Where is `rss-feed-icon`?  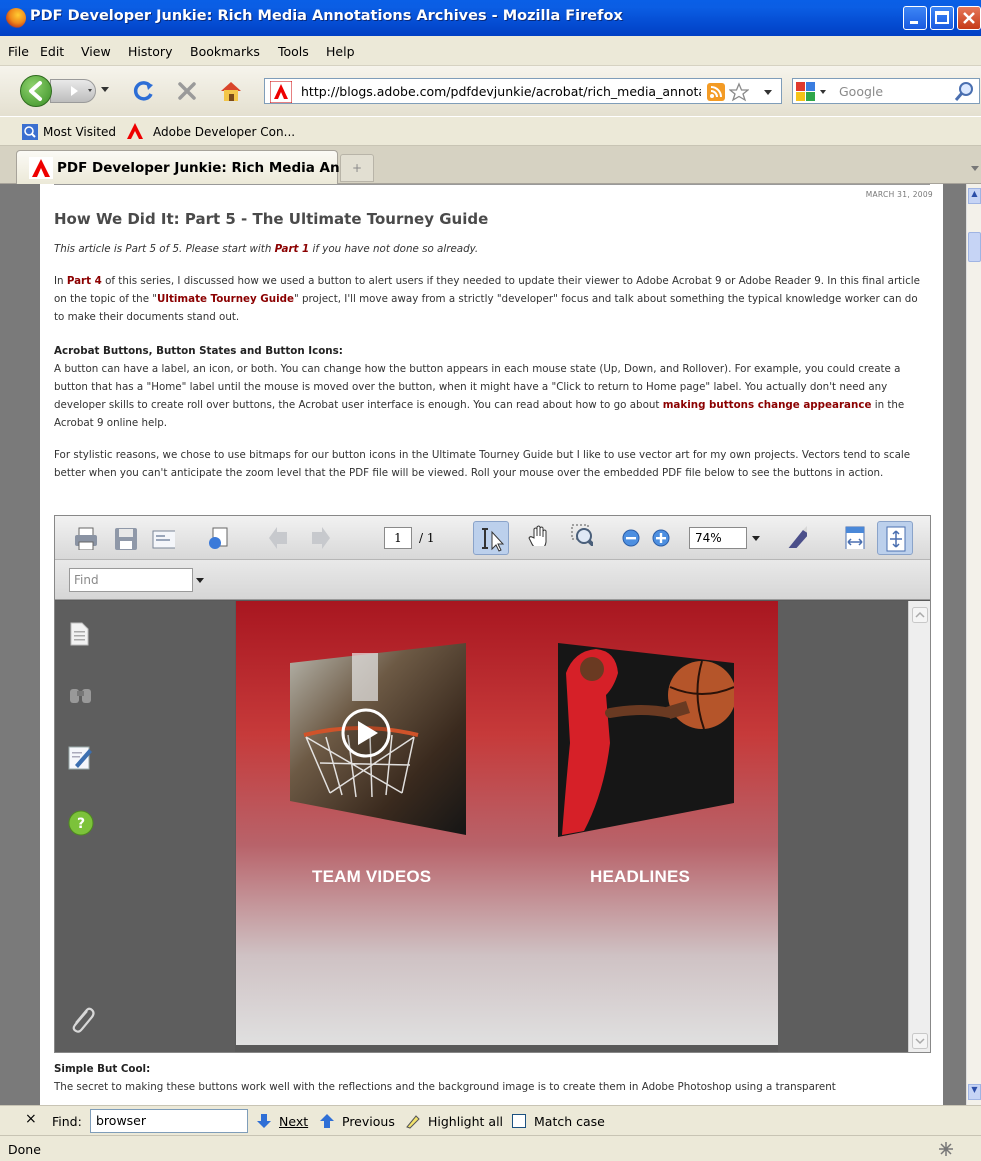
rss-feed-icon is located at coordinates (716, 92).